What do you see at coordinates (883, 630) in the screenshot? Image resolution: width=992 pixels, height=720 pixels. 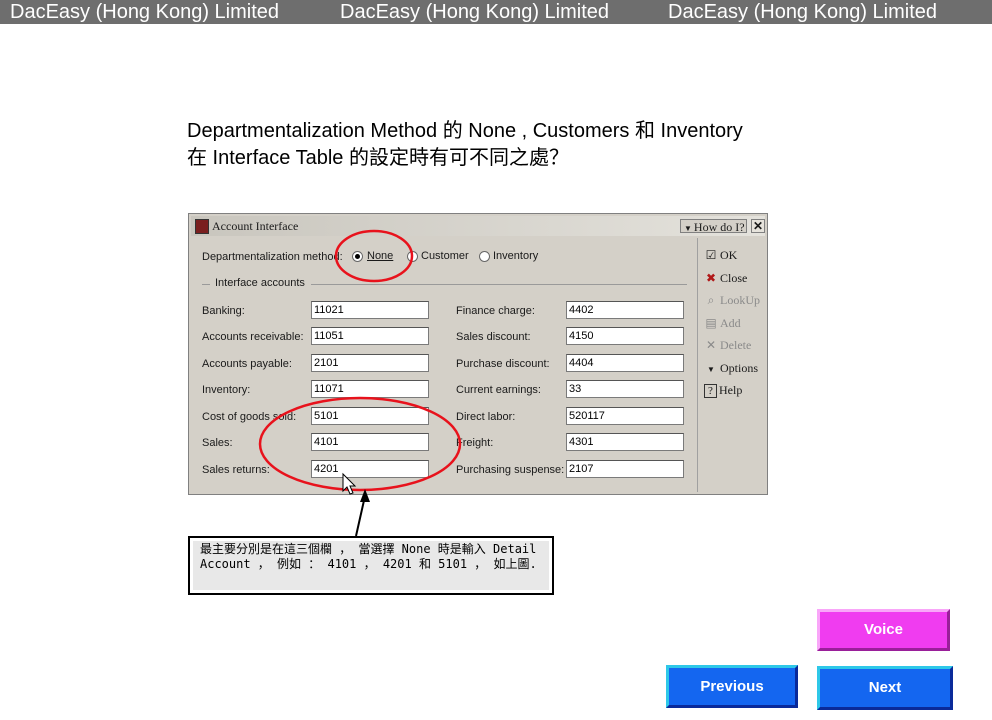 I see `voice-button: Voice` at bounding box center [883, 630].